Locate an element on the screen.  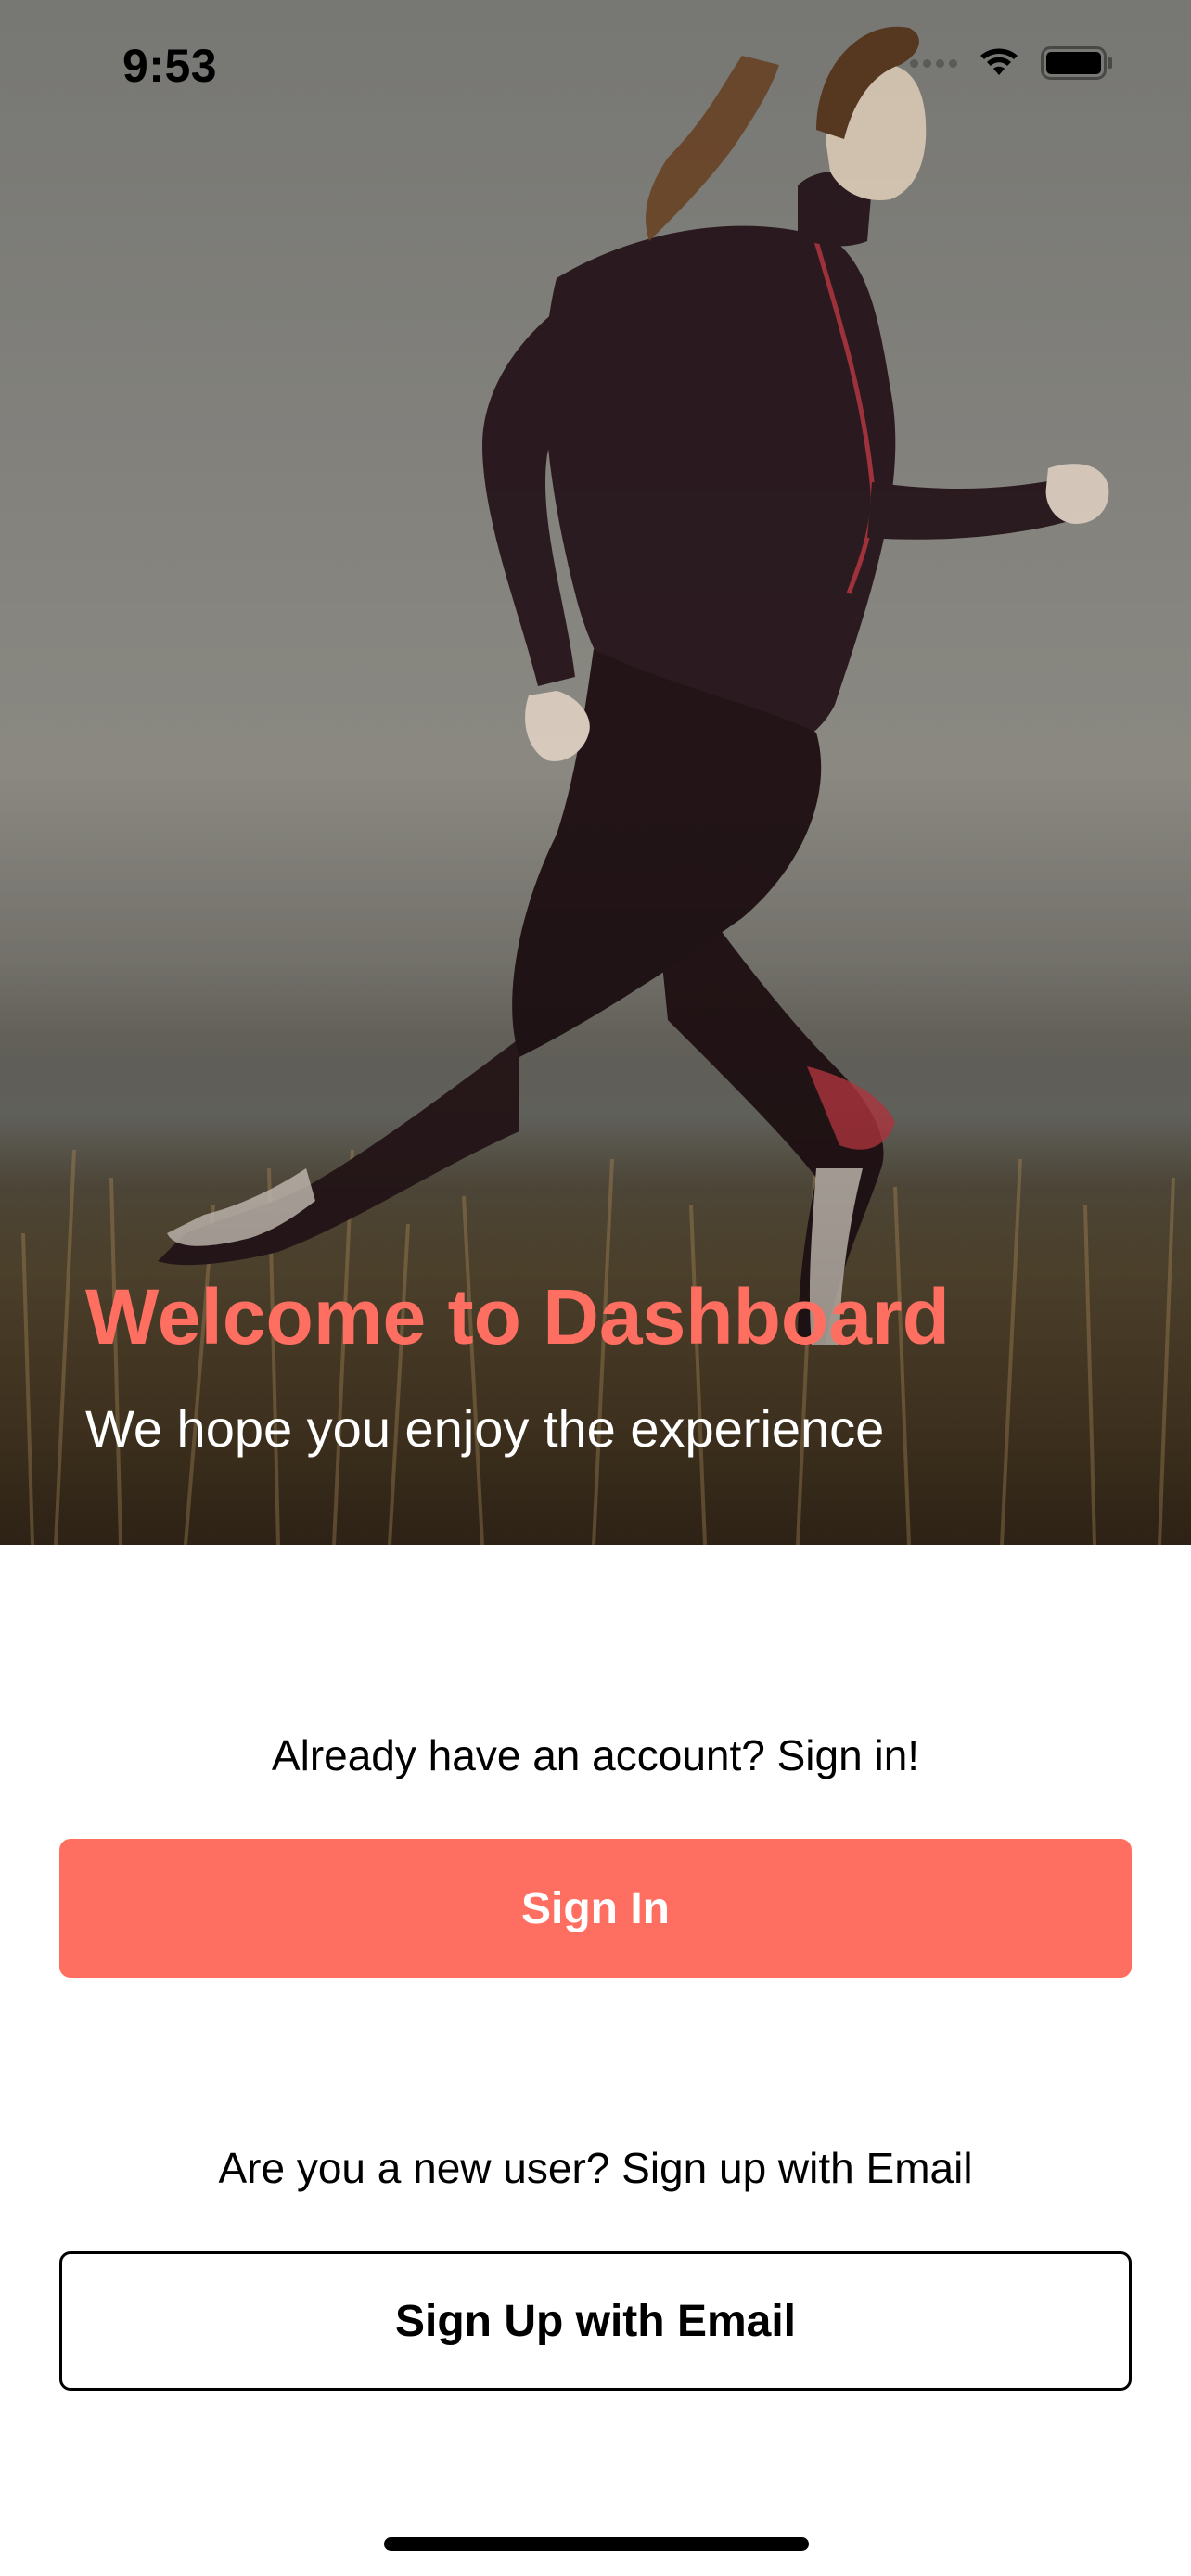
cellular-signal-icon is located at coordinates (933, 63).